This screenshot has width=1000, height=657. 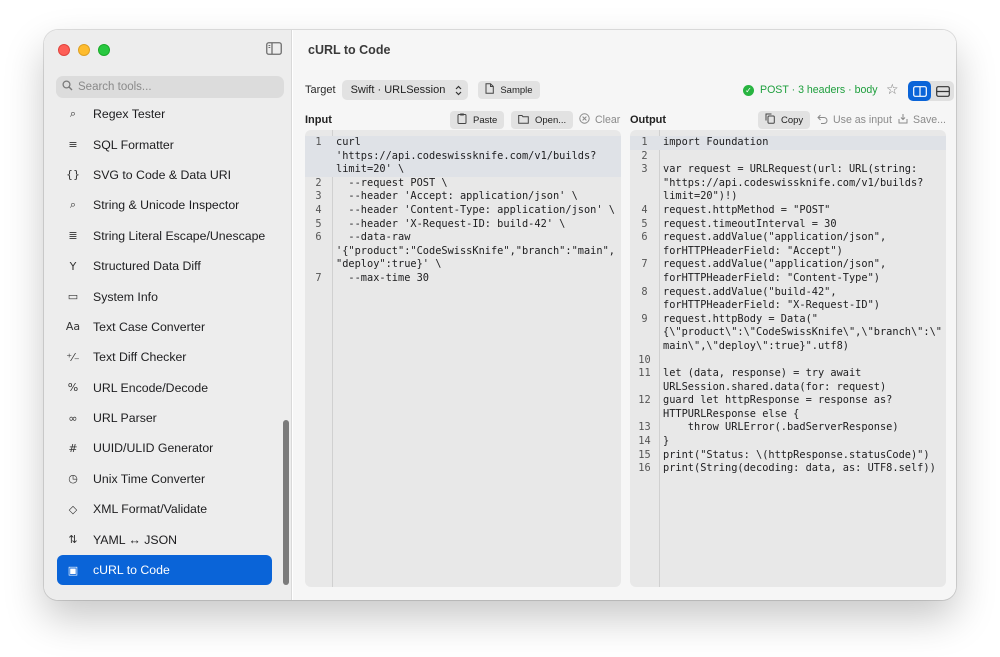 I want to click on sample-button-label: Sample, so click(x=516, y=90).